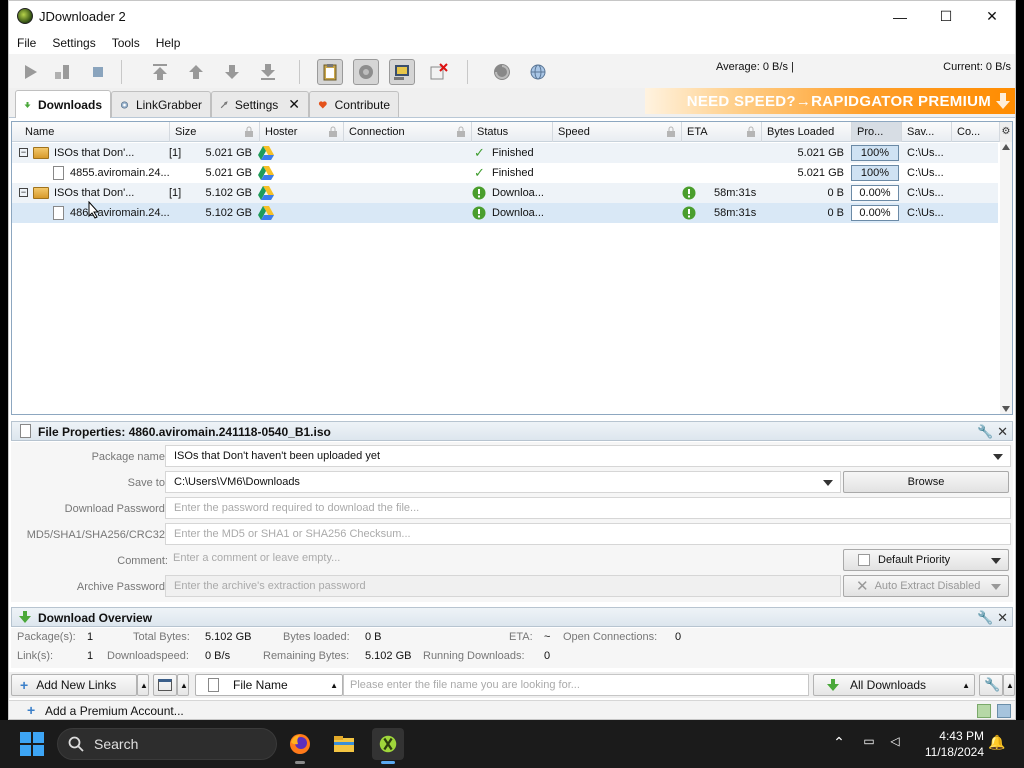 The width and height of the screenshot is (1024, 768). Describe the element at coordinates (30, 72) in the screenshot. I see `start-downloads-button` at that location.